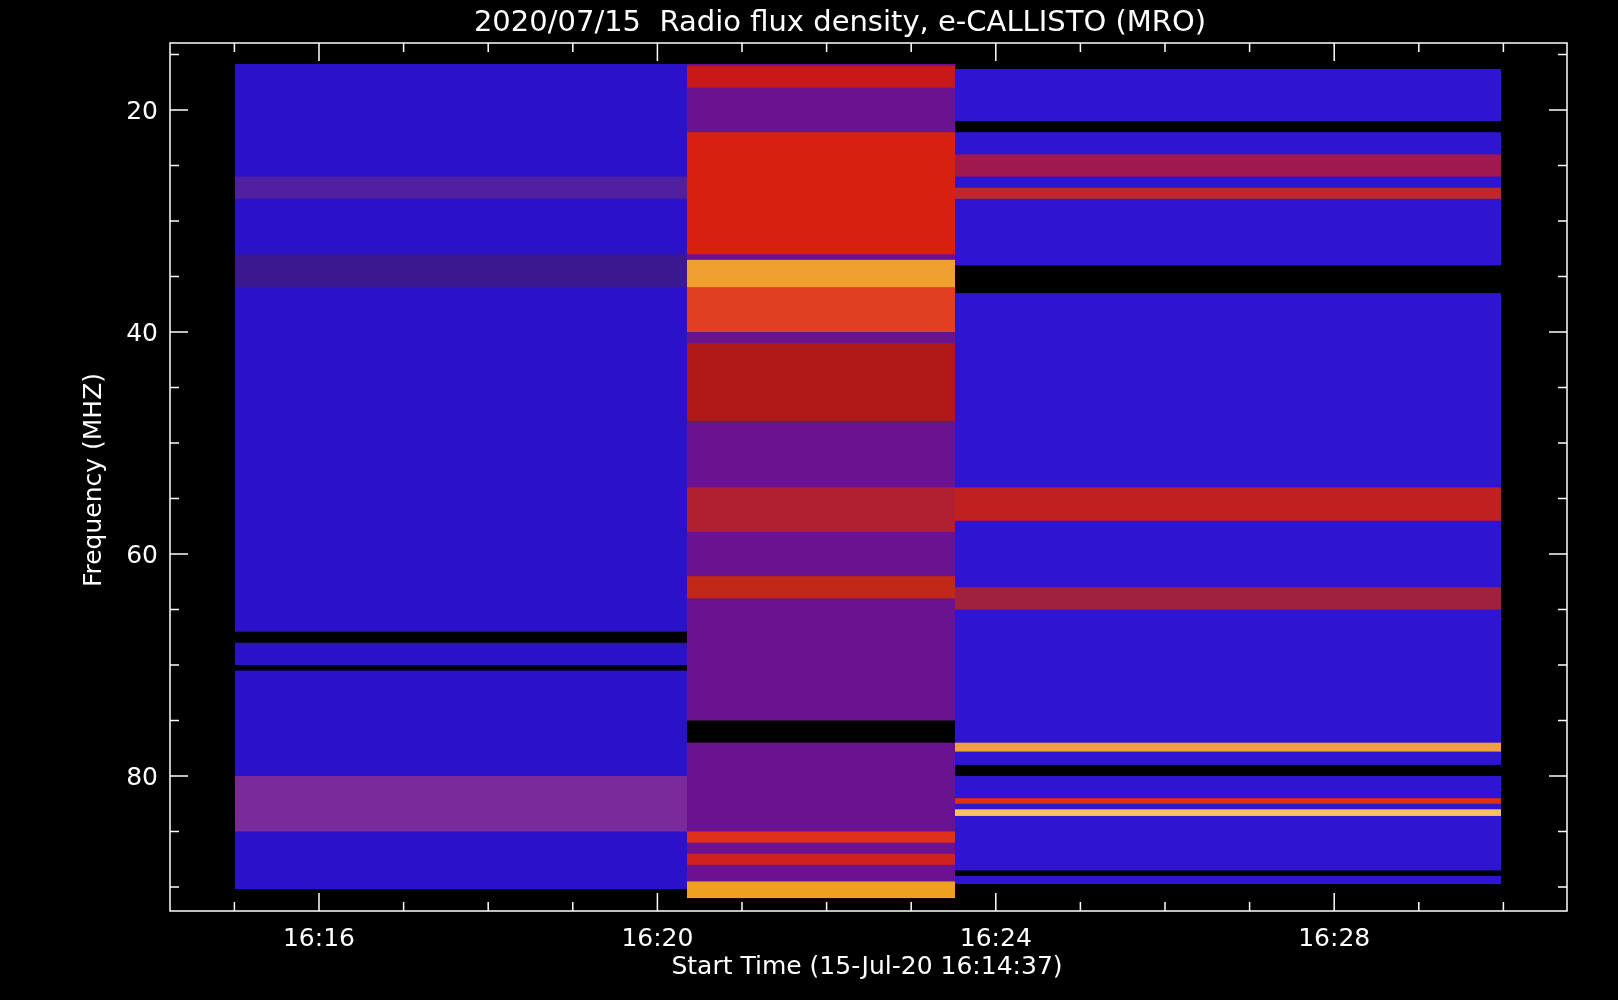 Image resolution: width=1618 pixels, height=1000 pixels. Describe the element at coordinates (142, 110) in the screenshot. I see `y-tick-label: 20` at that location.